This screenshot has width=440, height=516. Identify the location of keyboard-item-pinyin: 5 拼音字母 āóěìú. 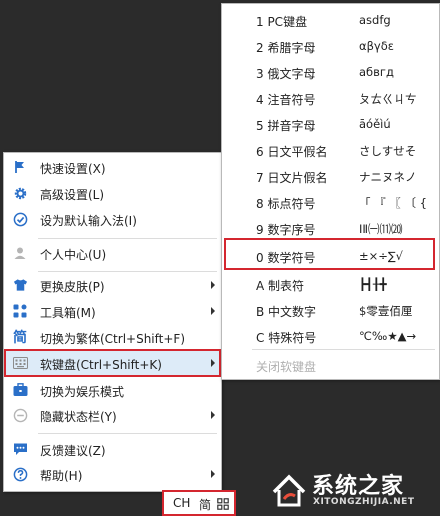
(330, 123).